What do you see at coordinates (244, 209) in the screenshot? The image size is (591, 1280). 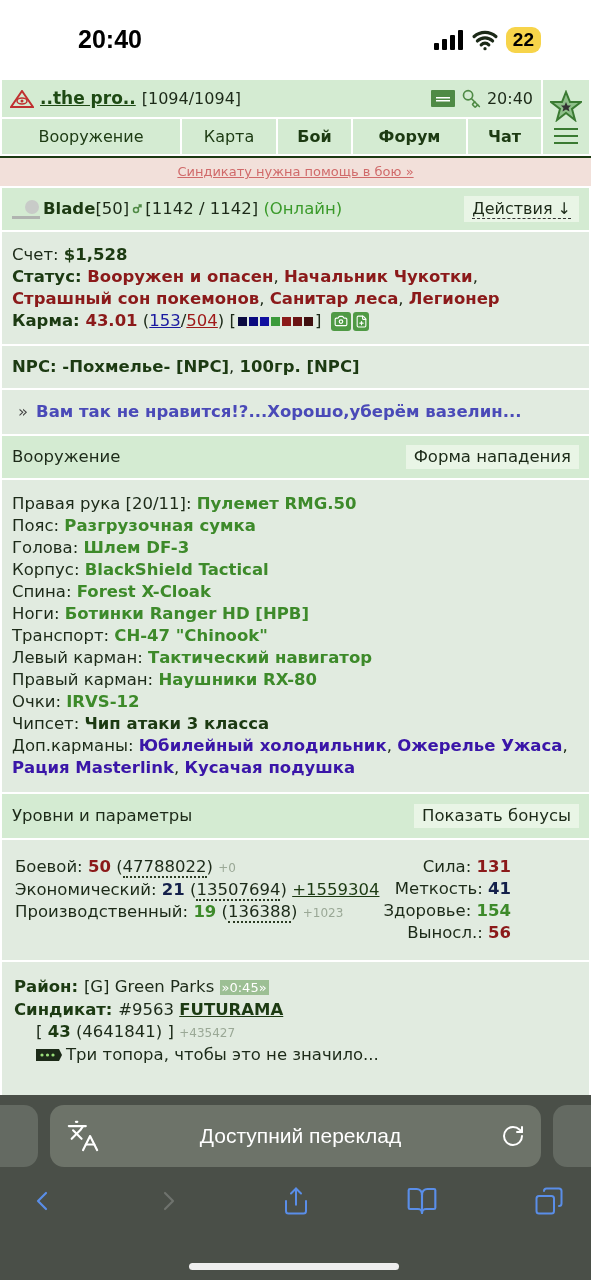 I see `player-health: [1142 / 1142] (Онлайн)` at bounding box center [244, 209].